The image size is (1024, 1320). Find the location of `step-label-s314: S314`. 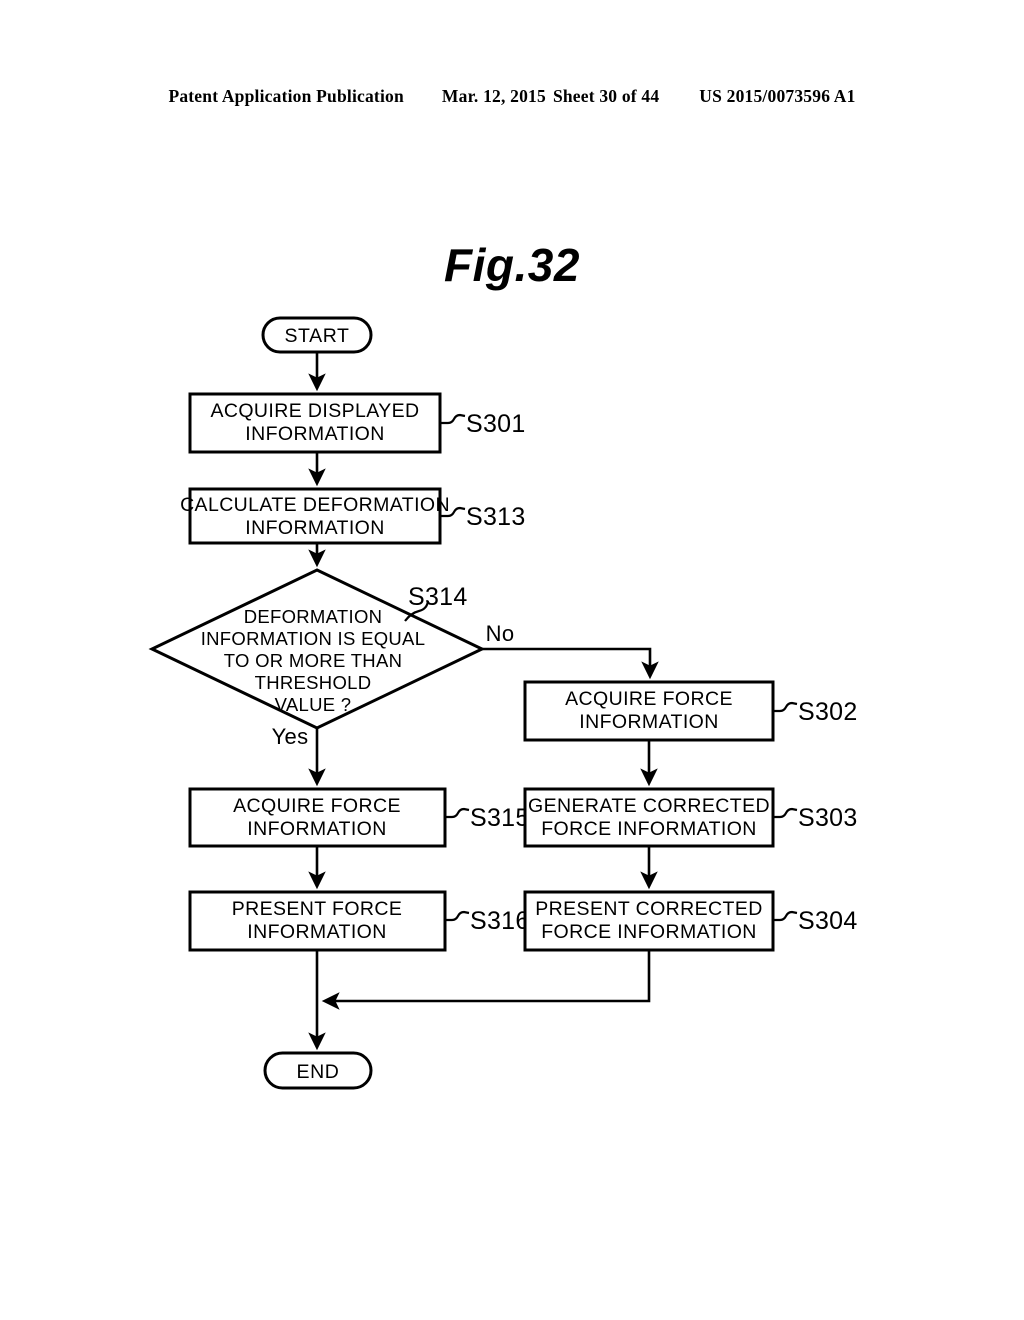

step-label-s314: S314 is located at coordinates (438, 597).